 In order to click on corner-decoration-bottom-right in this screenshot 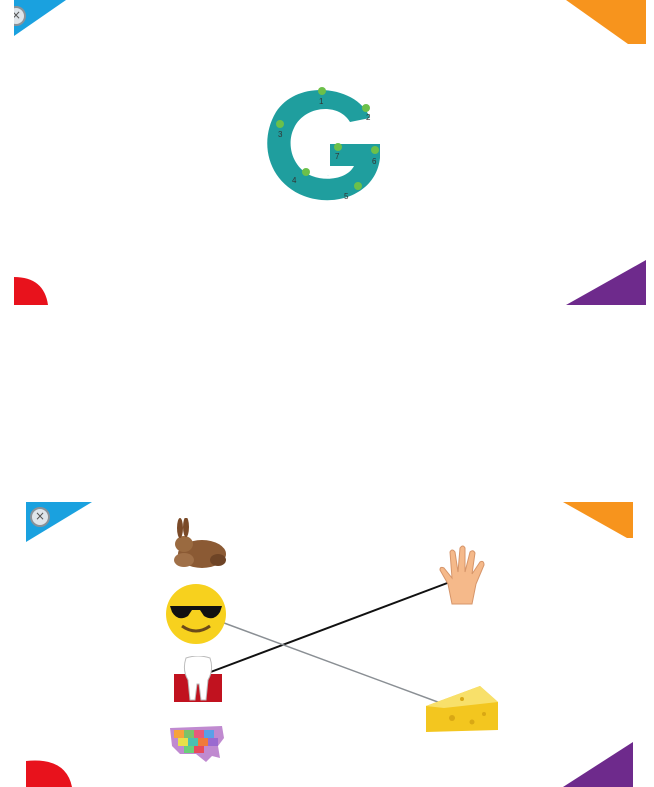, I will do `click(606, 282)`.